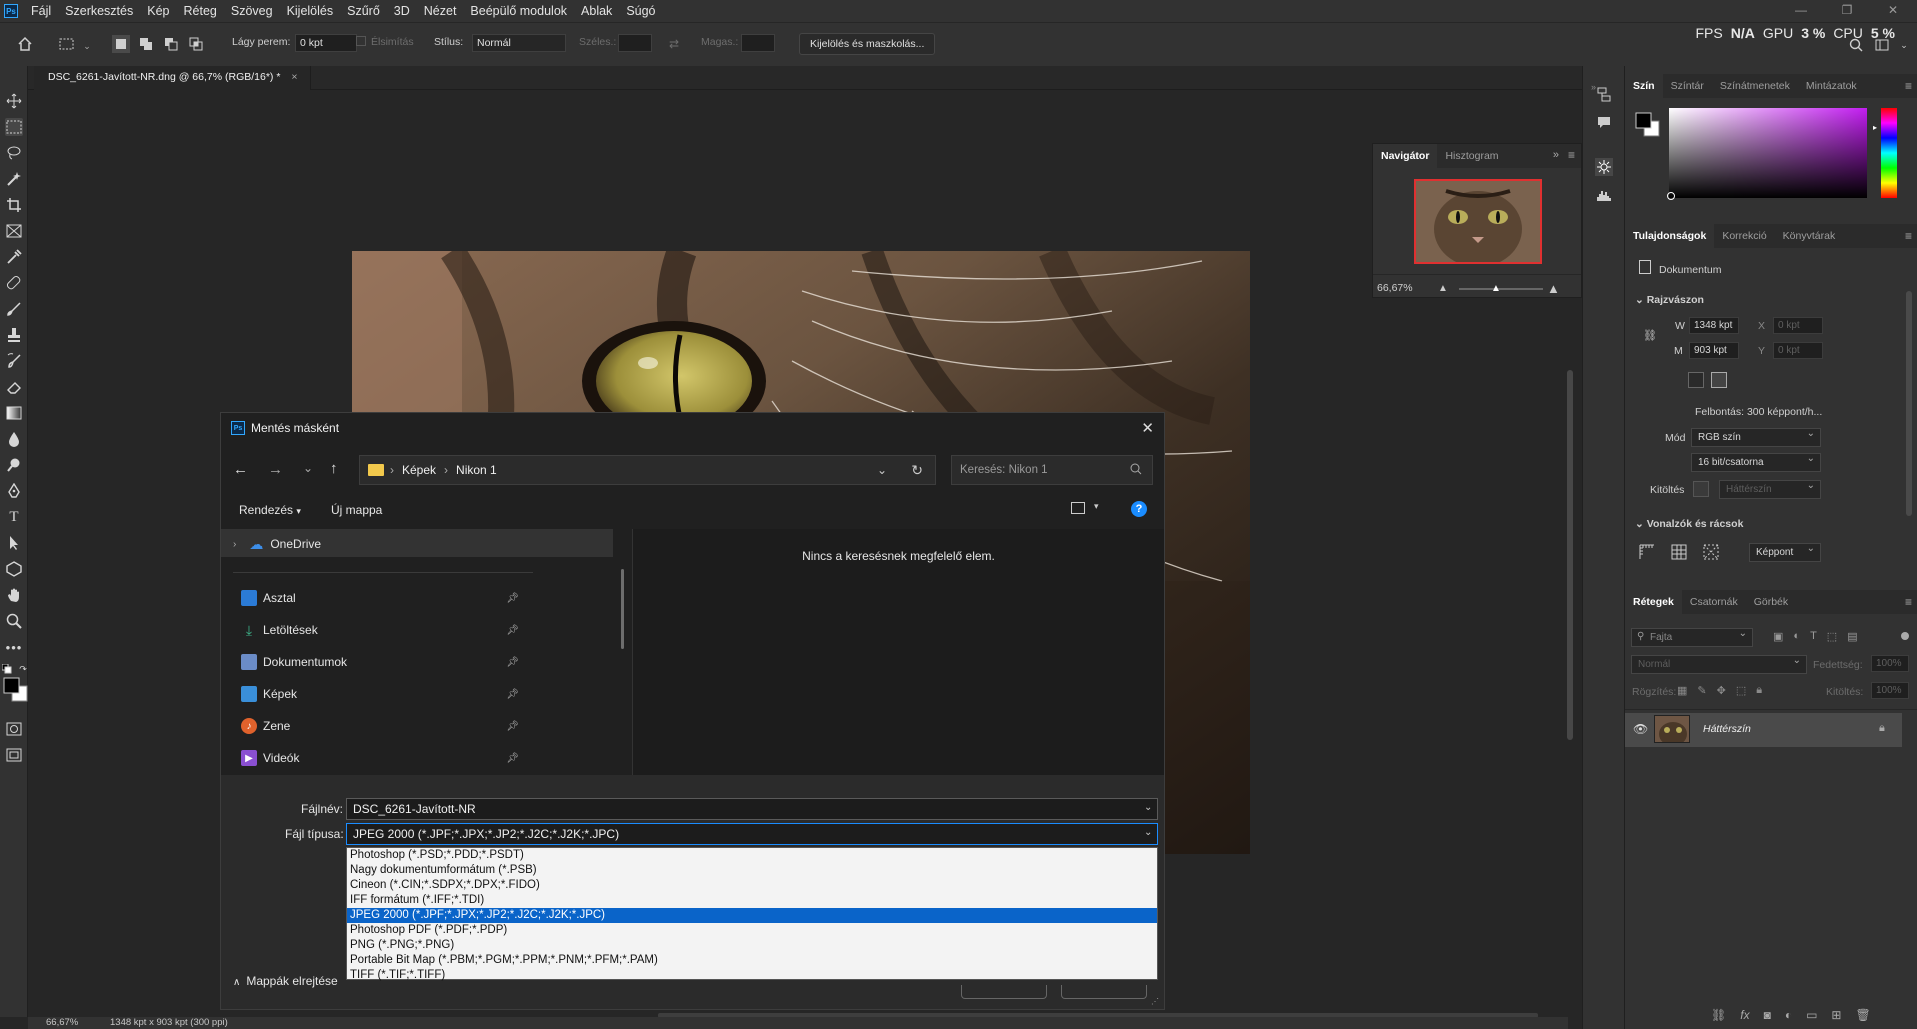 This screenshot has height=1029, width=1917. I want to click on menu-3d: 3D, so click(402, 11).